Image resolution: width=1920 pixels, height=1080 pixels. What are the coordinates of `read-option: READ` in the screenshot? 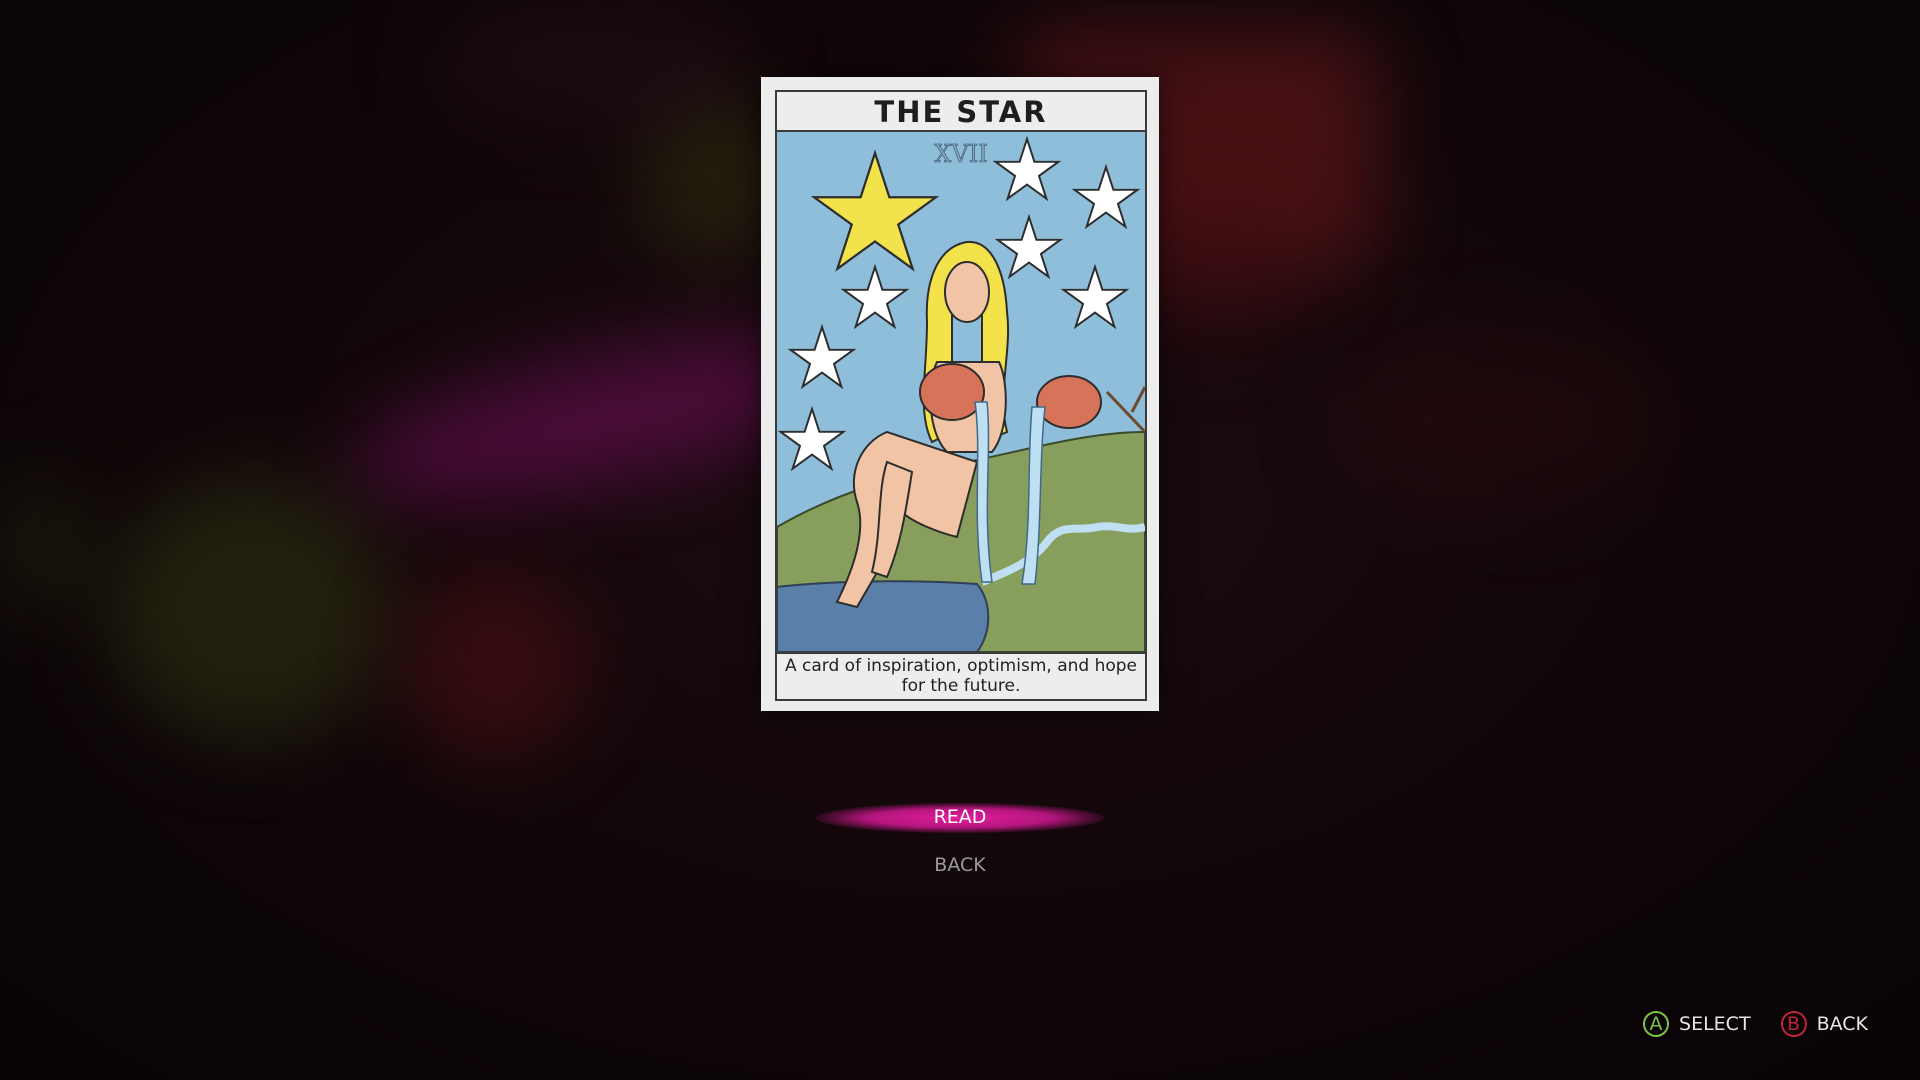 It's located at (960, 817).